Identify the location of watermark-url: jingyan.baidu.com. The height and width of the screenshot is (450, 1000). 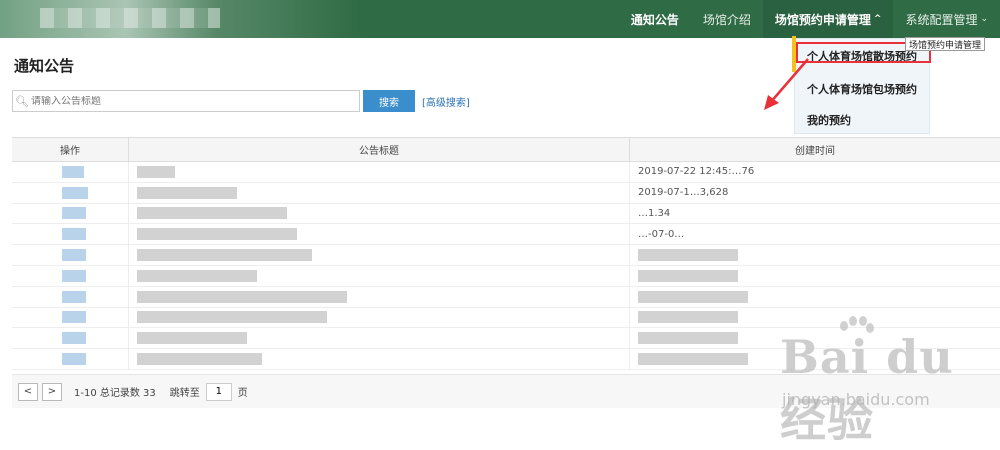
(856, 399).